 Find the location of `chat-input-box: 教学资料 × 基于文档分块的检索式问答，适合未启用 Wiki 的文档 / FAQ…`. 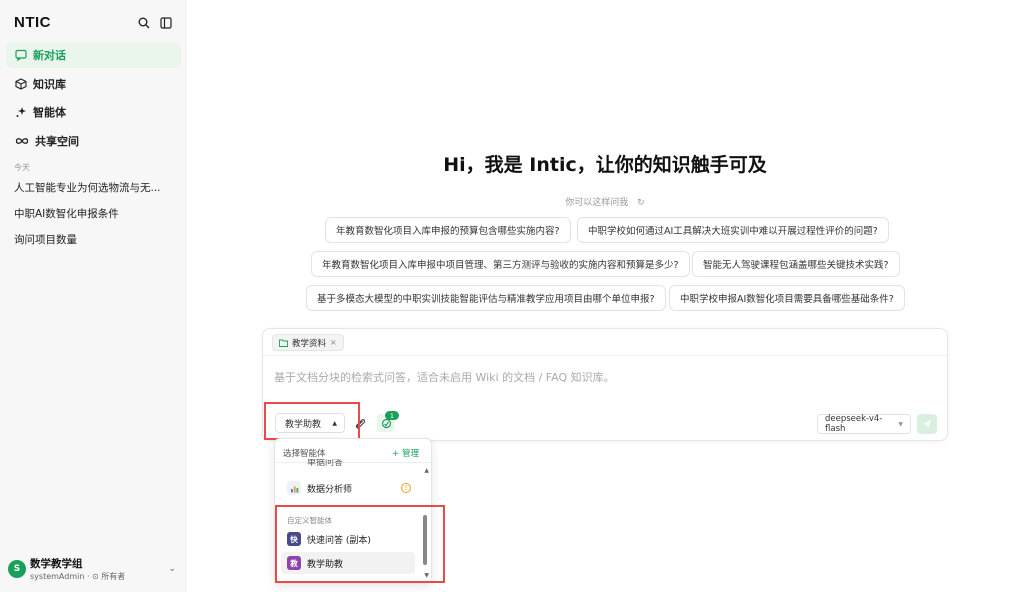

chat-input-box: 教学资料 × 基于文档分块的检索式问答，适合未启用 Wiki 的文档 / FAQ… is located at coordinates (605, 384).